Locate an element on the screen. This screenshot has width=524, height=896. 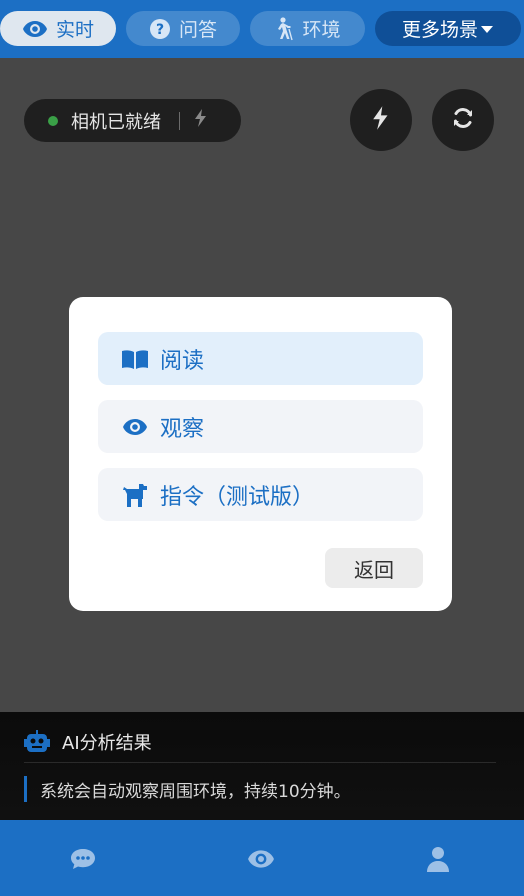
nav-realtime is located at coordinates (261, 861).